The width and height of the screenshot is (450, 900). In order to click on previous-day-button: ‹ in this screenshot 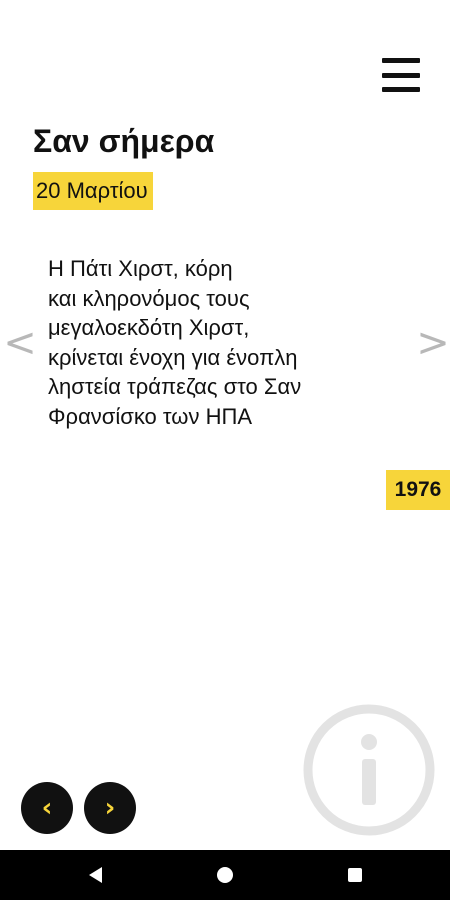, I will do `click(47, 808)`.